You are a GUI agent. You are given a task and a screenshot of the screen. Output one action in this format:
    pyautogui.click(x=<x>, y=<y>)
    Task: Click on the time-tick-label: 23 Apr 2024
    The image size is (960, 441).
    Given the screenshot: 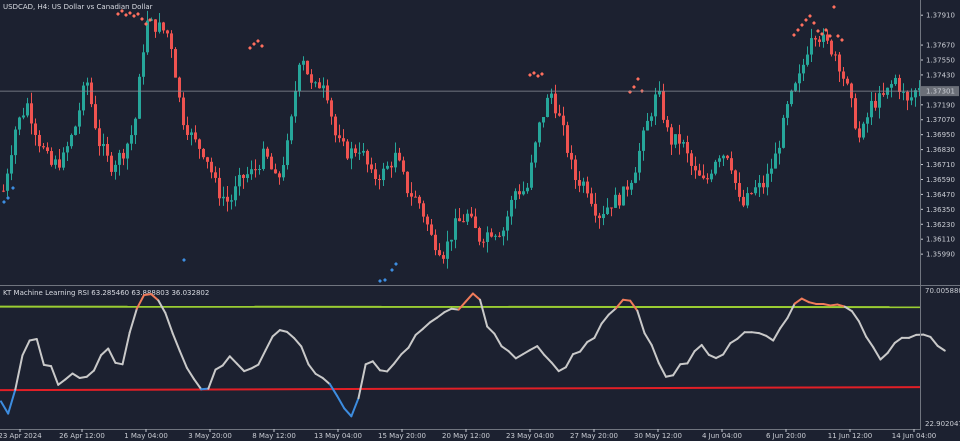 What is the action you would take?
    pyautogui.click(x=21, y=436)
    